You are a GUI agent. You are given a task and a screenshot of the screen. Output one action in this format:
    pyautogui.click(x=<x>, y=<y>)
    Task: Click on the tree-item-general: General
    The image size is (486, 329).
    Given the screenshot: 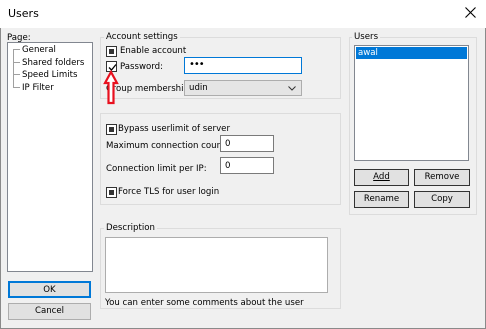 What is the action you would take?
    pyautogui.click(x=39, y=50)
    